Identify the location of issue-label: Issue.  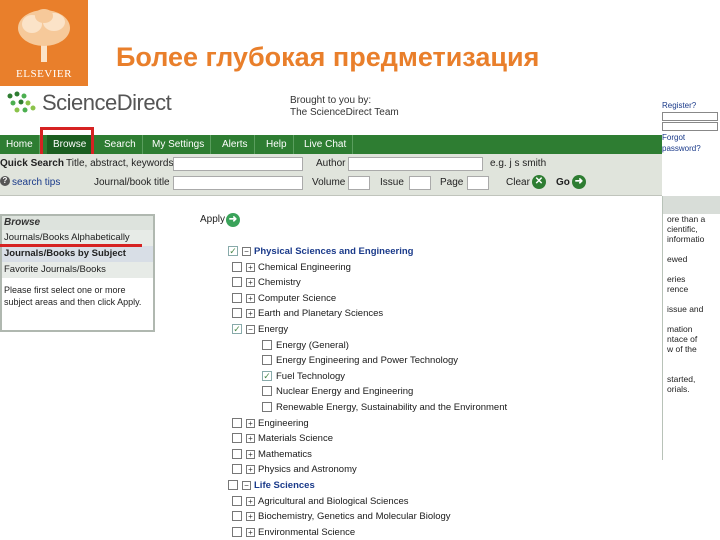
(392, 182).